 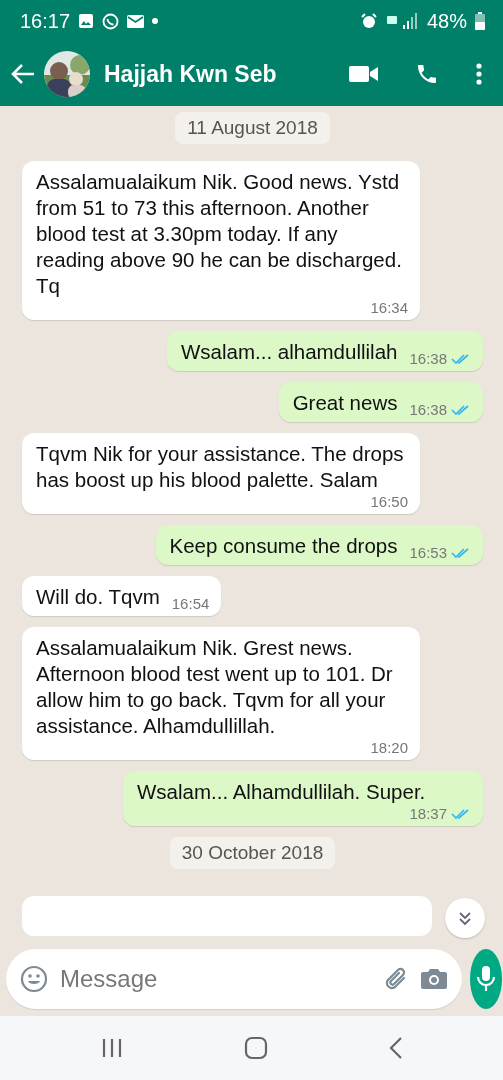 What do you see at coordinates (255, 1048) in the screenshot?
I see `home-icon` at bounding box center [255, 1048].